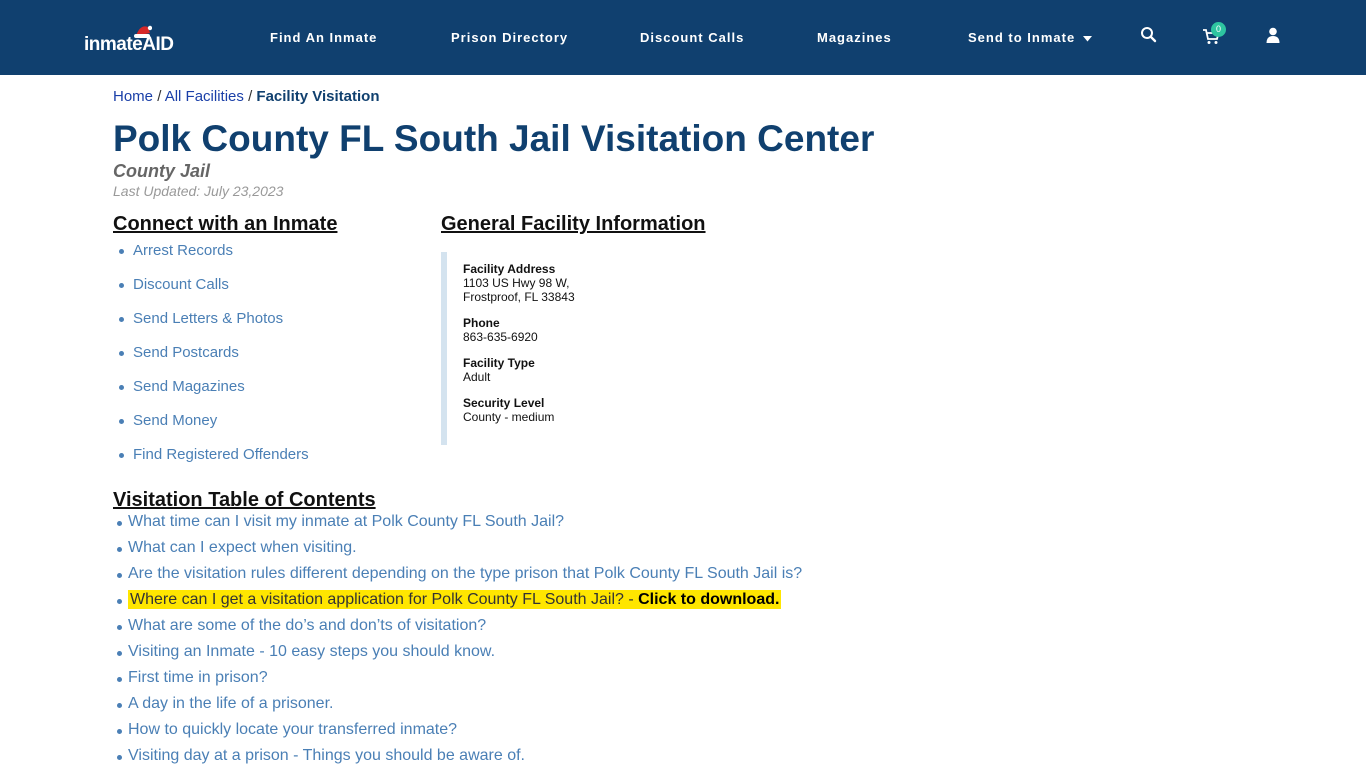 The height and width of the screenshot is (773, 1366). What do you see at coordinates (854, 37) in the screenshot?
I see `nav-magazines: Magazines` at bounding box center [854, 37].